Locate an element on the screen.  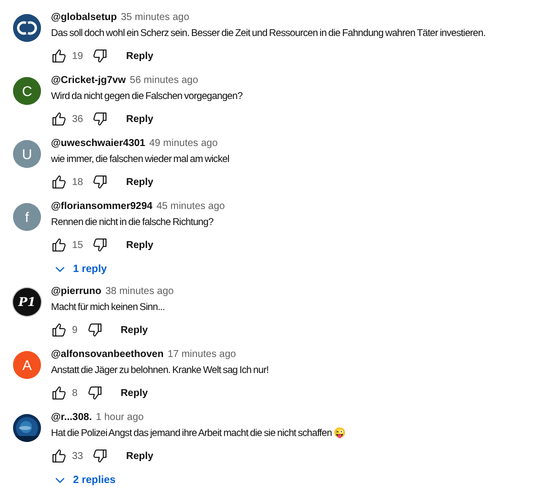
comment-text: Hat die Polizei Angst das jemand ihre Arbeit macht die sie nicht schaffen 😜 is located at coordinates (198, 433).